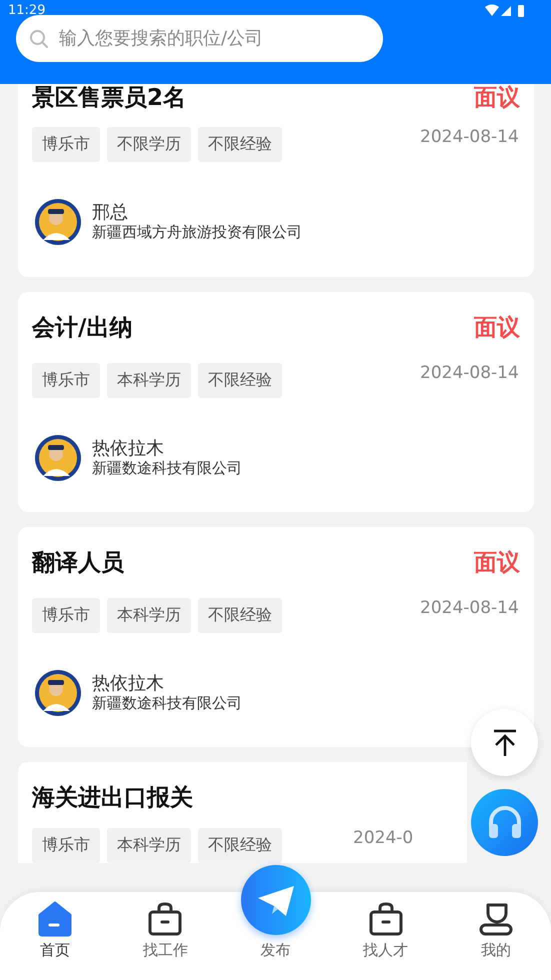 This screenshot has height=980, width=551. I want to click on home-icon, so click(55, 919).